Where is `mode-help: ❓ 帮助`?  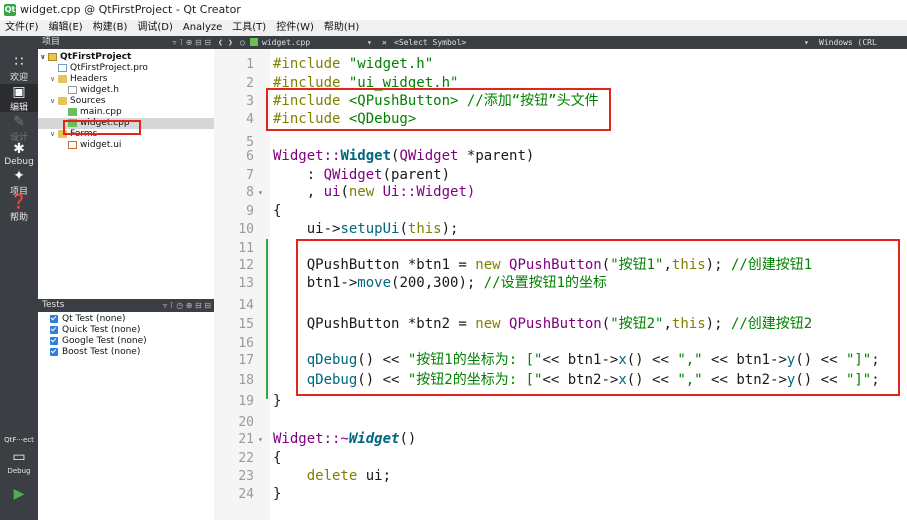 mode-help: ❓ 帮助 is located at coordinates (19, 208).